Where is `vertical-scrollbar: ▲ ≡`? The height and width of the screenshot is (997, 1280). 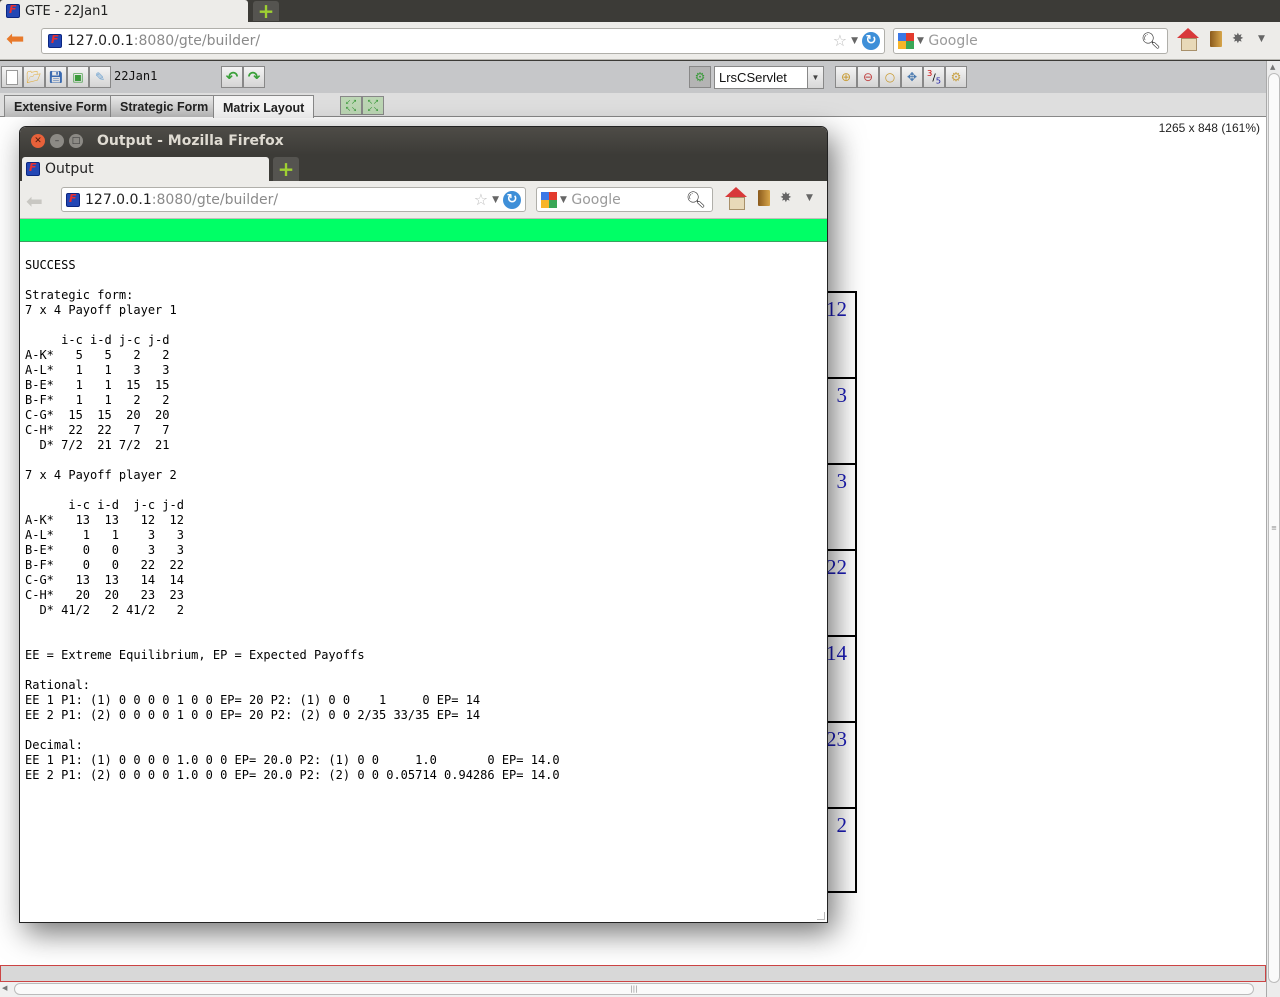
vertical-scrollbar: ▲ ≡ is located at coordinates (1273, 529).